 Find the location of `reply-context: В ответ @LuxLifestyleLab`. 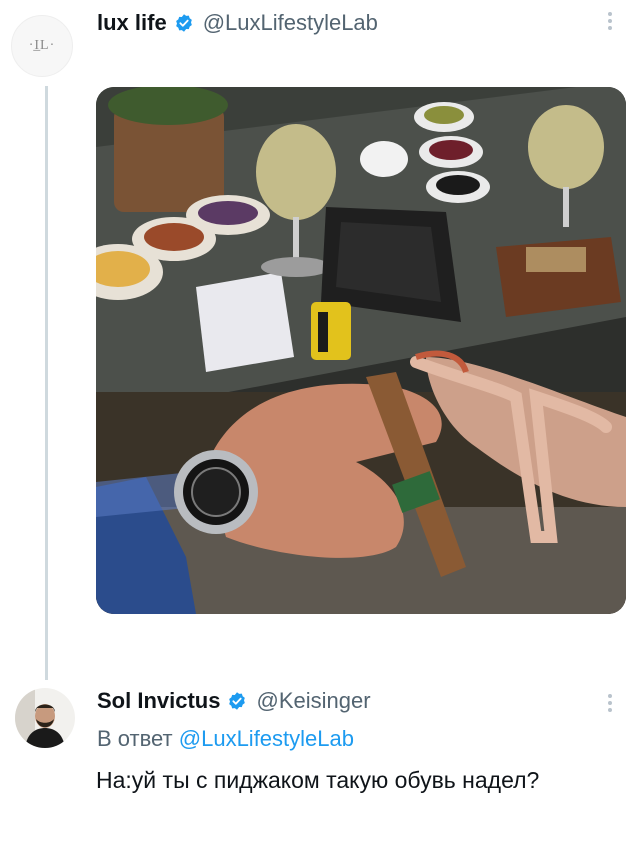

reply-context: В ответ @LuxLifestyleLab is located at coordinates (225, 739).